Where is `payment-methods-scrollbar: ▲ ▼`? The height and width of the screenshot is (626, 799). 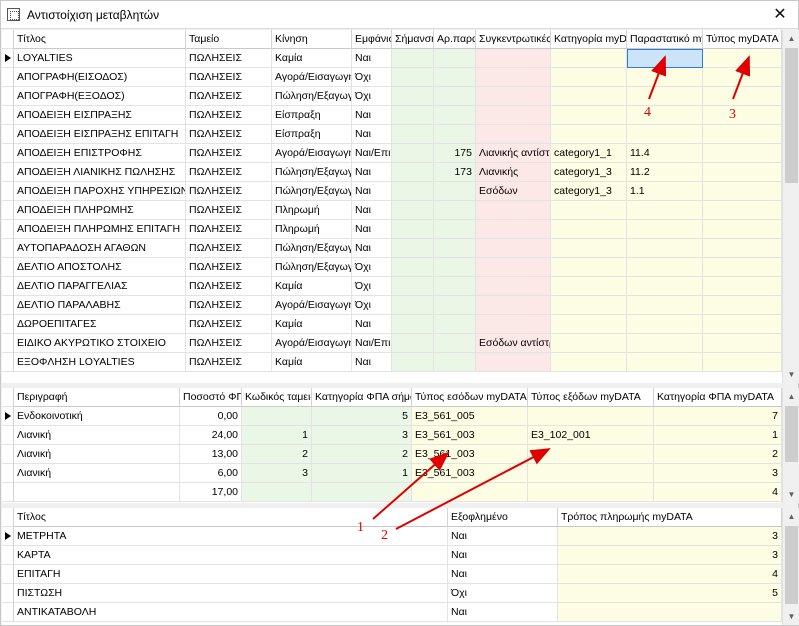
payment-methods-scrollbar: ▲ ▼ is located at coordinates (790, 566).